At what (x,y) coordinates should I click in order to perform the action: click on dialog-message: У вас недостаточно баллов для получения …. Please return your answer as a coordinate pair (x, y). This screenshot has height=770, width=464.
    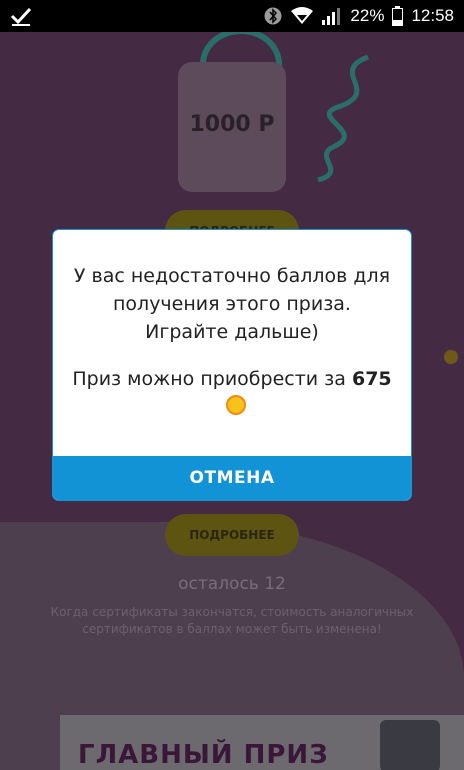
    Looking at the image, I should click on (232, 304).